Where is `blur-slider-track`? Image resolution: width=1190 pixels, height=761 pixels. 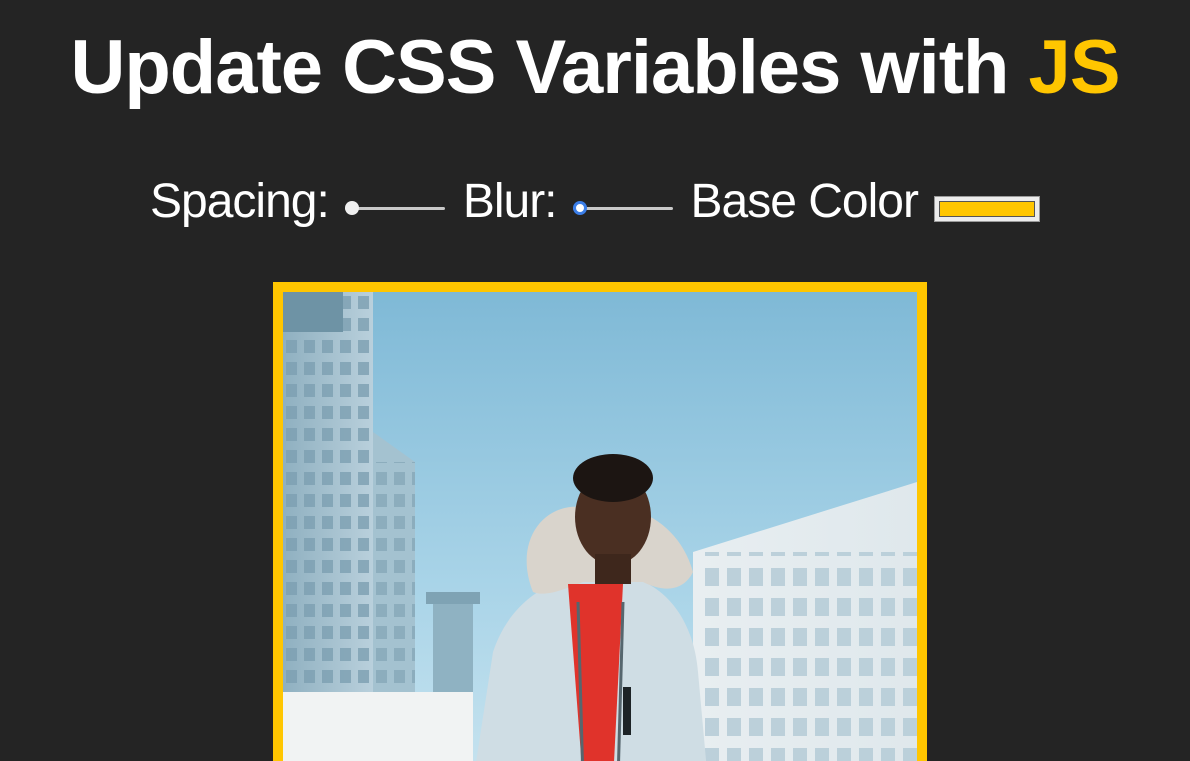 blur-slider-track is located at coordinates (622, 208).